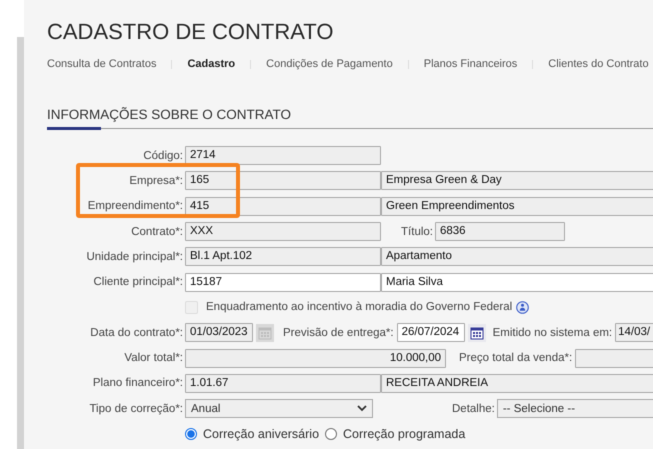 This screenshot has height=449, width=653. I want to click on field-label: Tipo de correção*:, so click(135, 408).